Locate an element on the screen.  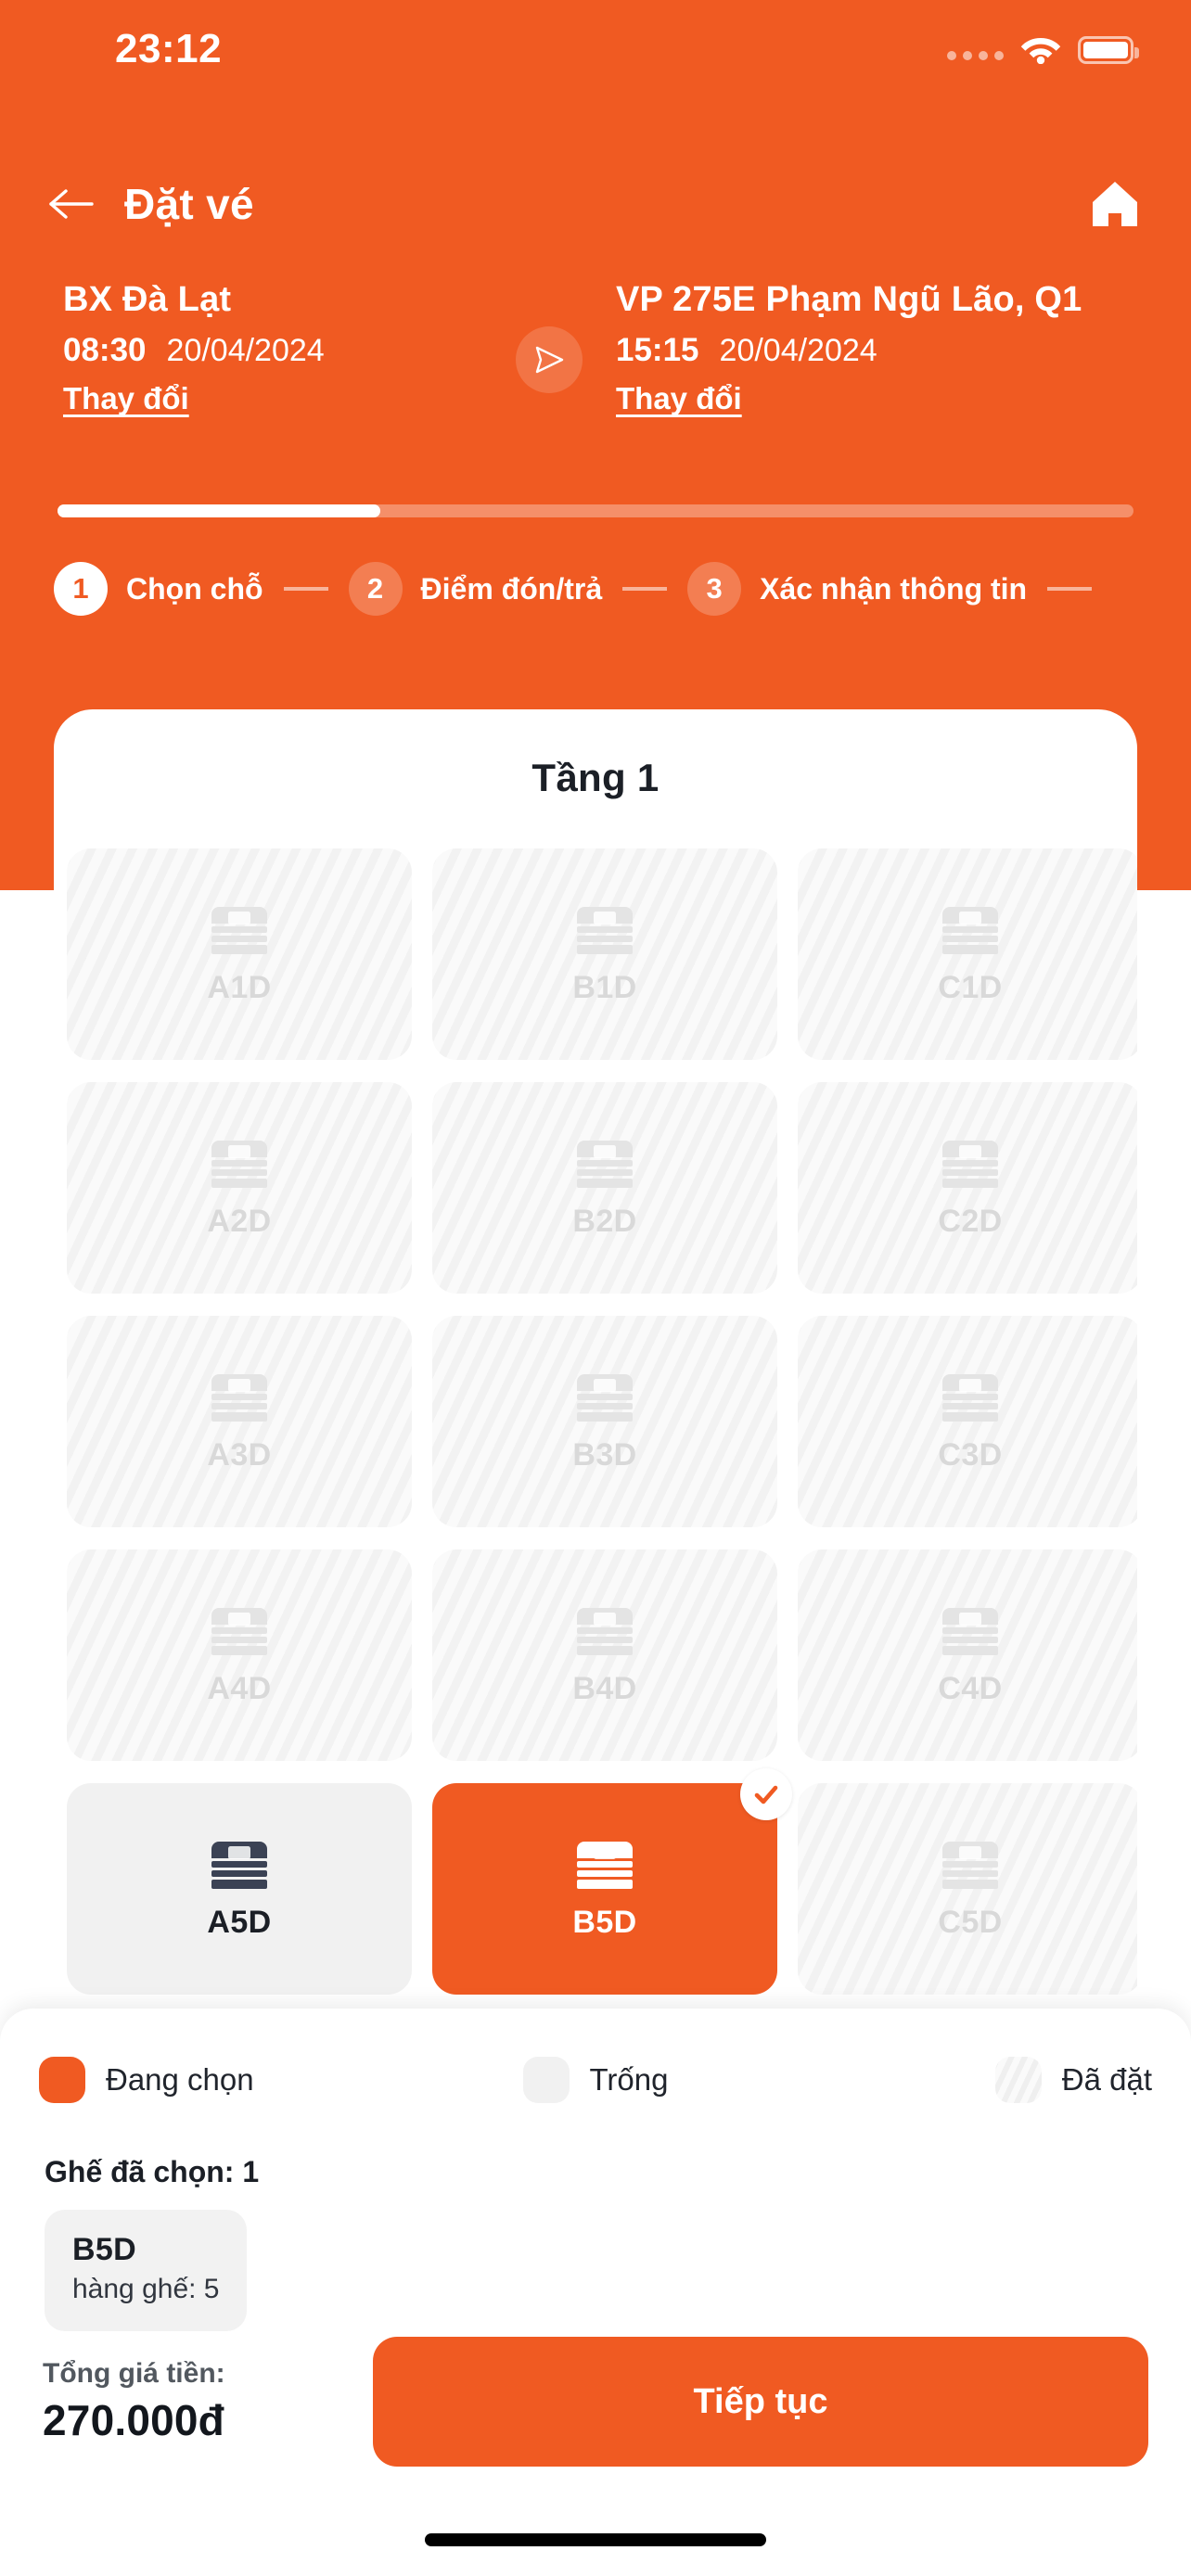
origin-date: 20/04/2024 is located at coordinates (246, 351).